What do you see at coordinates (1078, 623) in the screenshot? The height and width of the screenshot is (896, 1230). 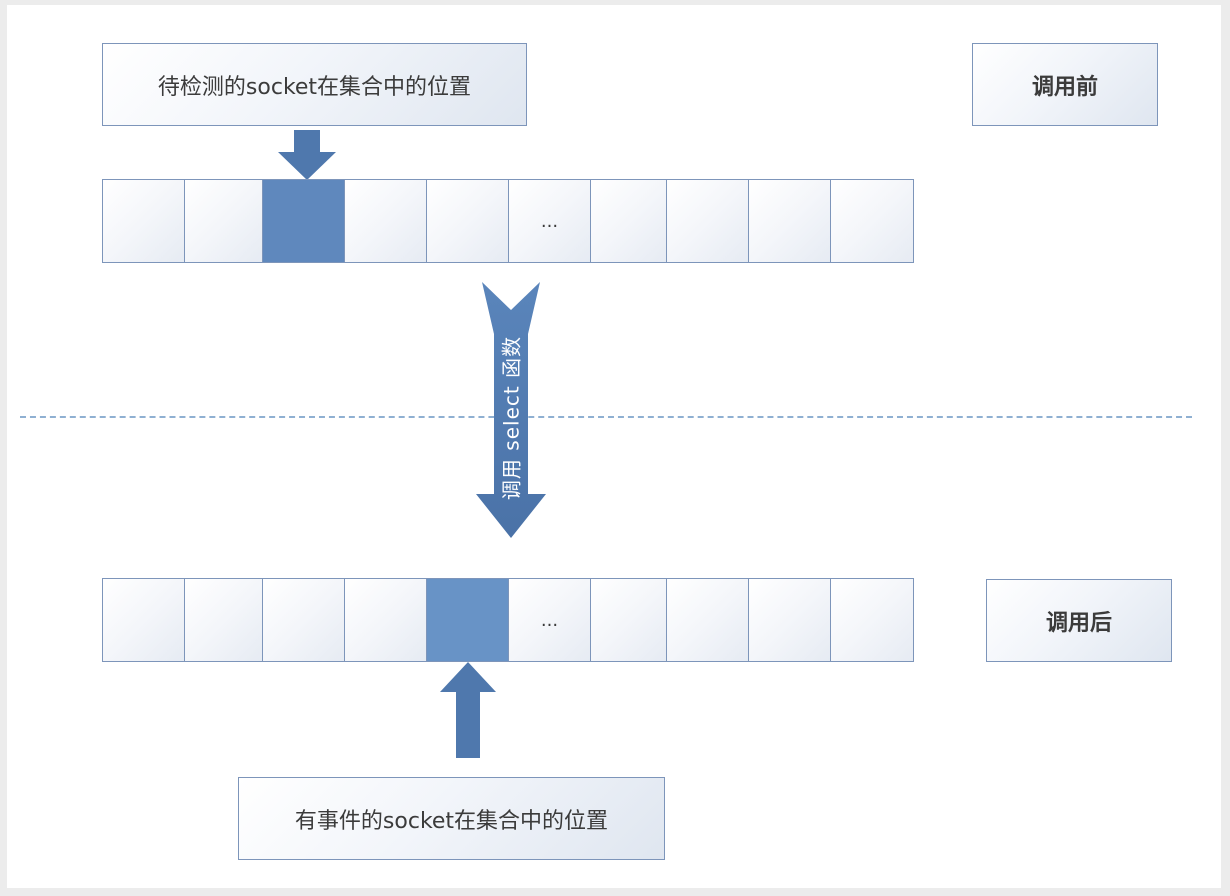 I see `after-label: 调用后` at bounding box center [1078, 623].